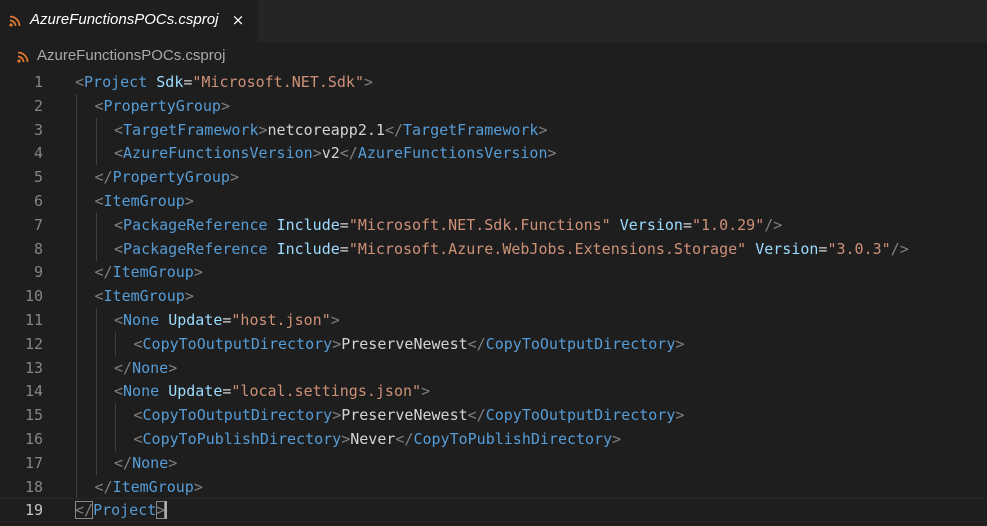 Image resolution: width=987 pixels, height=526 pixels. Describe the element at coordinates (493, 272) in the screenshot. I see `code-line: 9 </ItemGroup>` at that location.